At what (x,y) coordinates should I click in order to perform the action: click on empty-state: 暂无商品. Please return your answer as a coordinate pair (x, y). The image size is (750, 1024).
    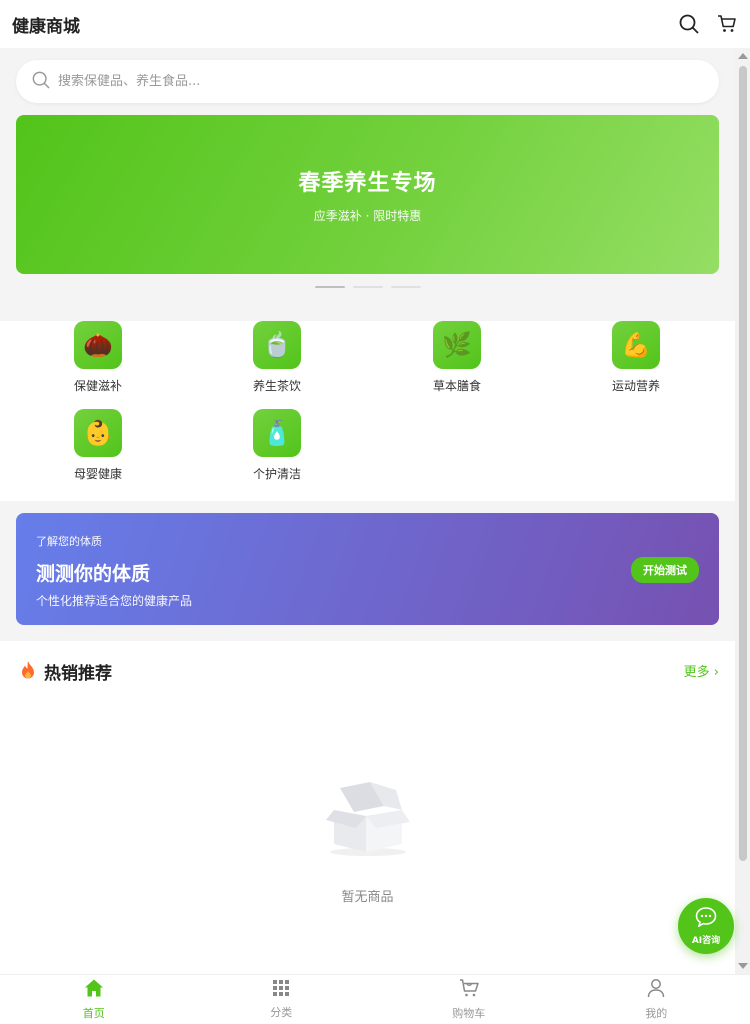
    Looking at the image, I should click on (367, 840).